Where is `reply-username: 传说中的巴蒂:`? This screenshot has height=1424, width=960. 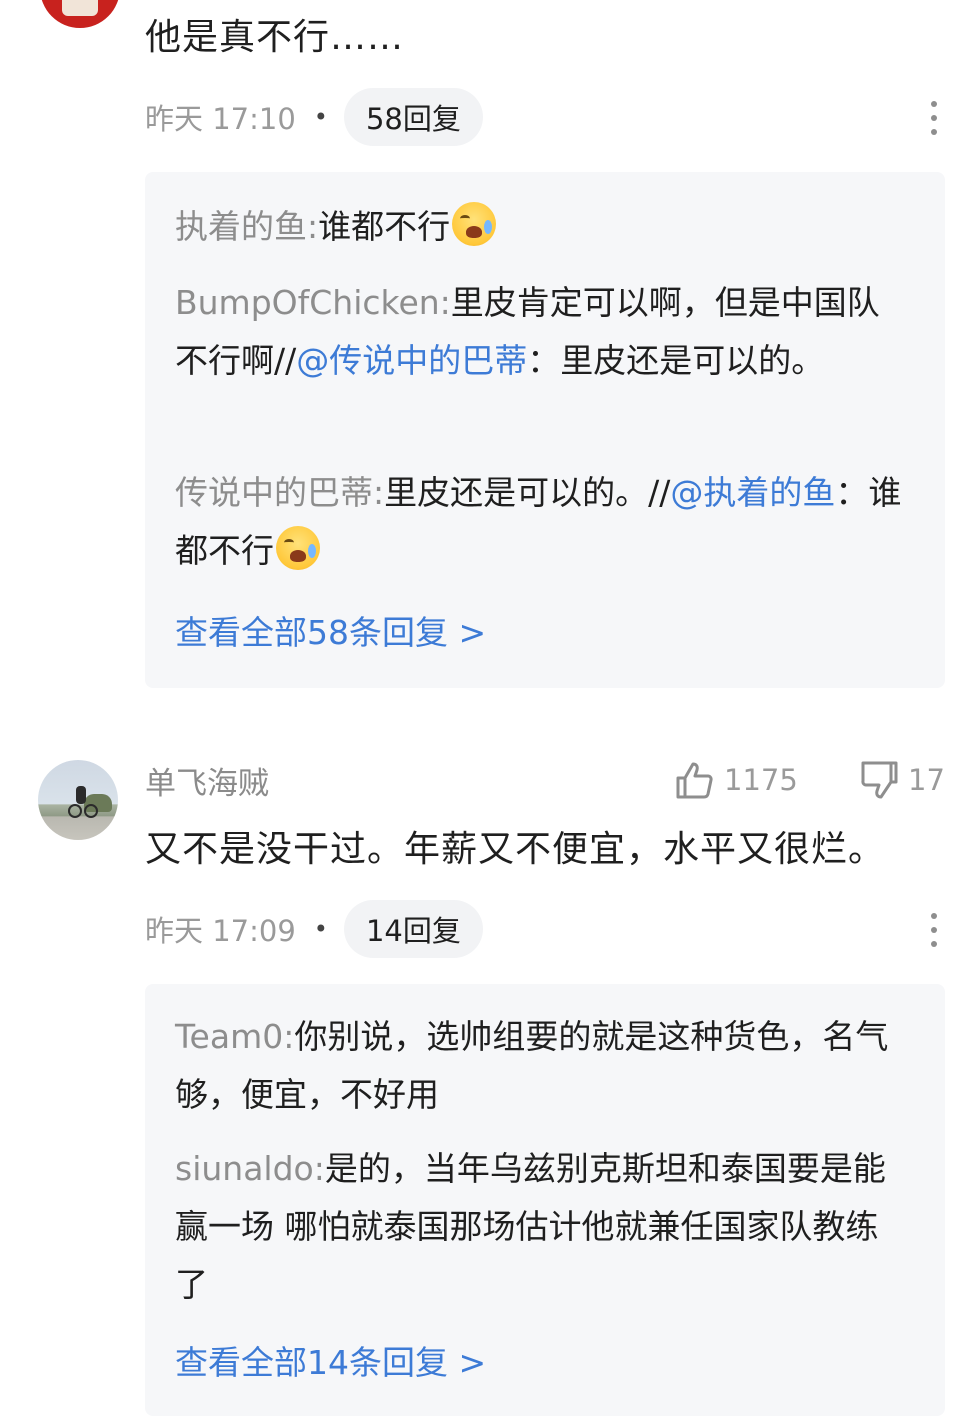
reply-username: 传说中的巴蒂: is located at coordinates (279, 492).